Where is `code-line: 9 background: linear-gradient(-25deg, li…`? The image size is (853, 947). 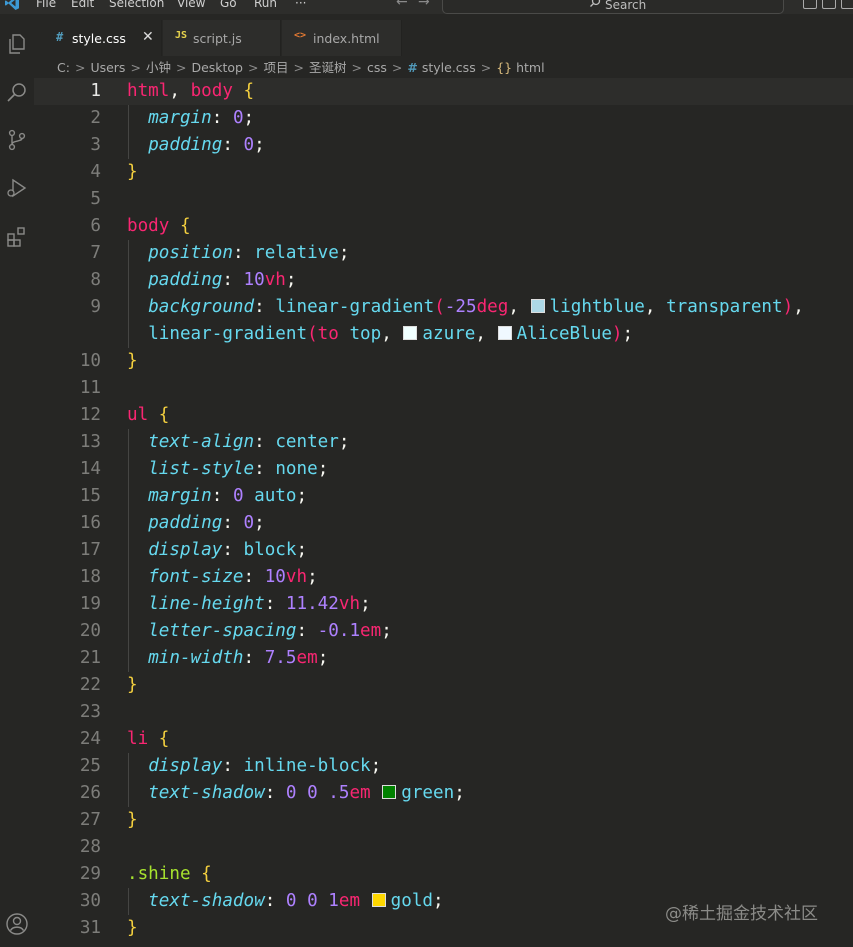 code-line: 9 background: linear-gradient(-25deg, li… is located at coordinates (443, 307).